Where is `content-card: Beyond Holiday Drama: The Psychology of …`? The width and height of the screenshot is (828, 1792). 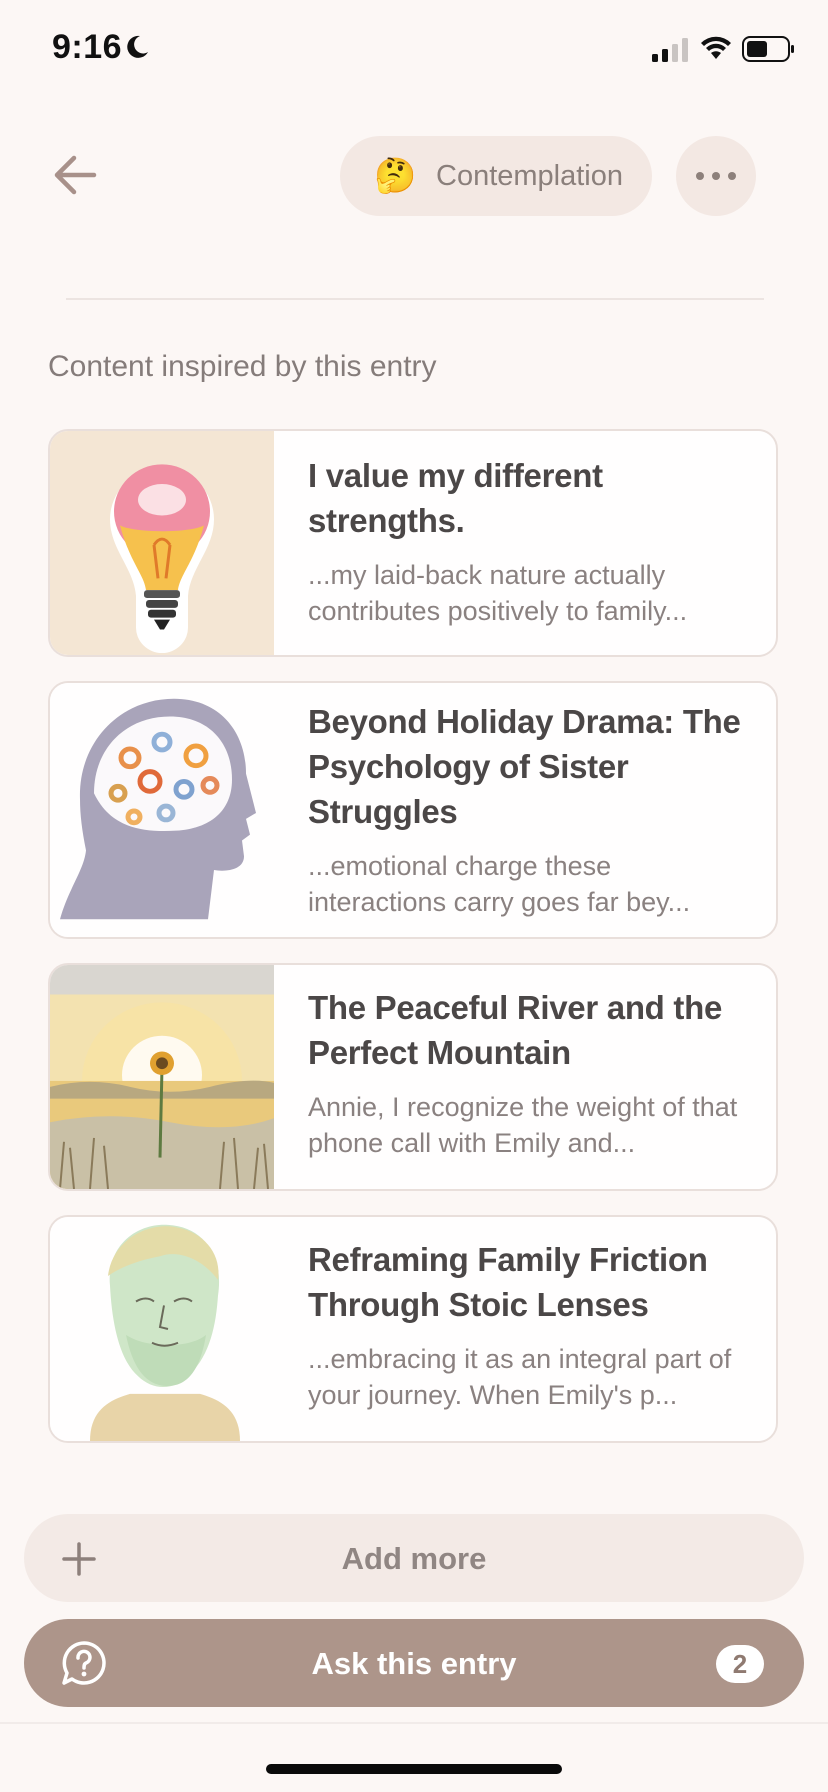 content-card: Beyond Holiday Drama: The Psychology of … is located at coordinates (413, 810).